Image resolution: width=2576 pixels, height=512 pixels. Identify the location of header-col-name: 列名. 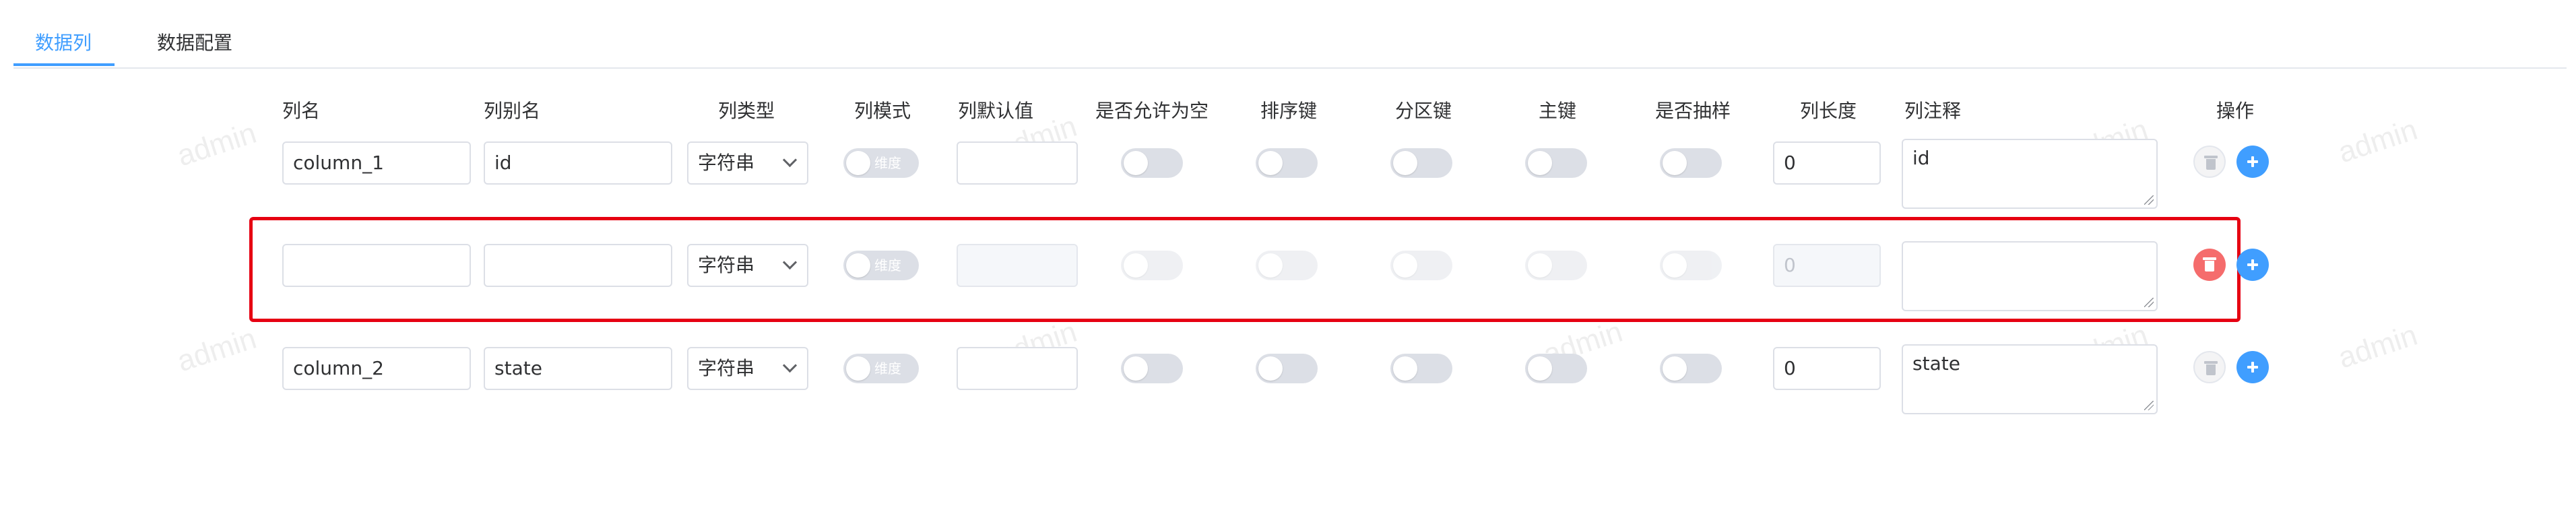
(301, 111).